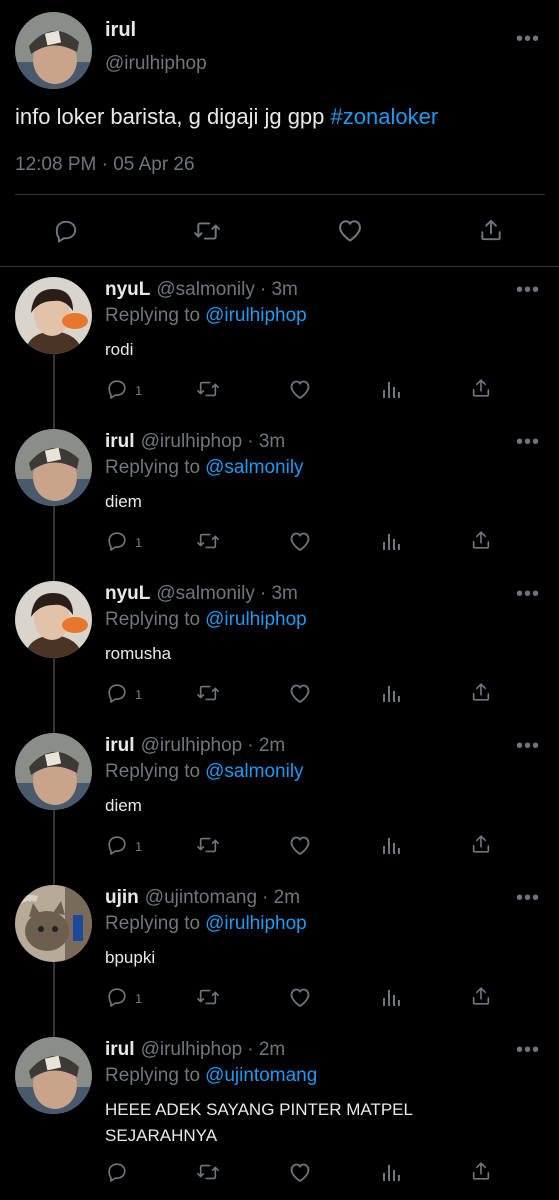 The image size is (559, 1200). I want to click on reply-header: nyuL @salmonily · 3m, so click(201, 290).